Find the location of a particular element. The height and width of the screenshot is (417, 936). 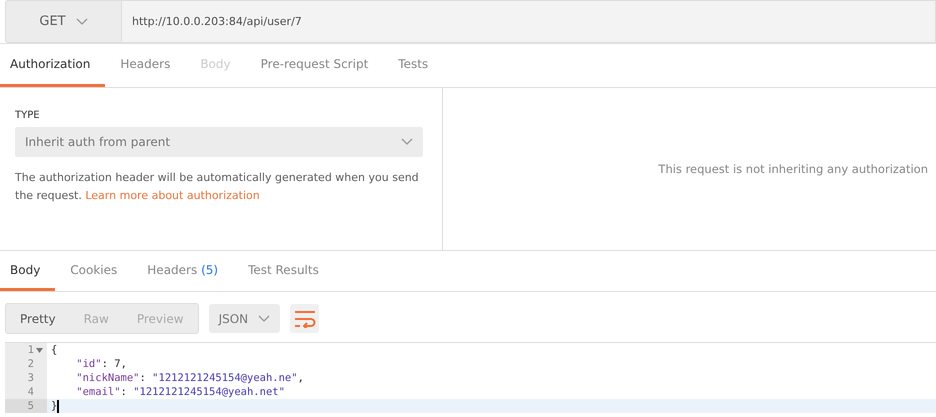

code-line: "nickName": "1212121245154@yeah.ne", is located at coordinates (189, 378).